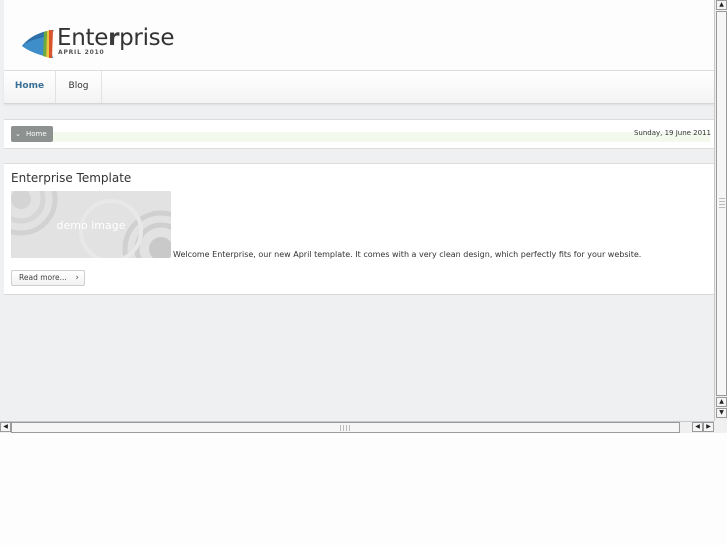 This screenshot has height=545, width=727. I want to click on horizontal-scroll-thumb, so click(345, 427).